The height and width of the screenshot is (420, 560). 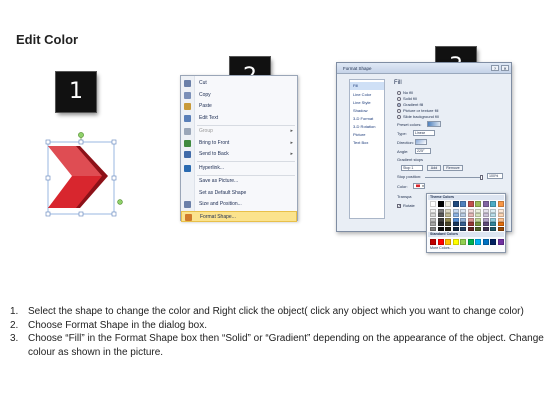 What do you see at coordinates (81, 175) in the screenshot?
I see `selected-chevron-shape` at bounding box center [81, 175].